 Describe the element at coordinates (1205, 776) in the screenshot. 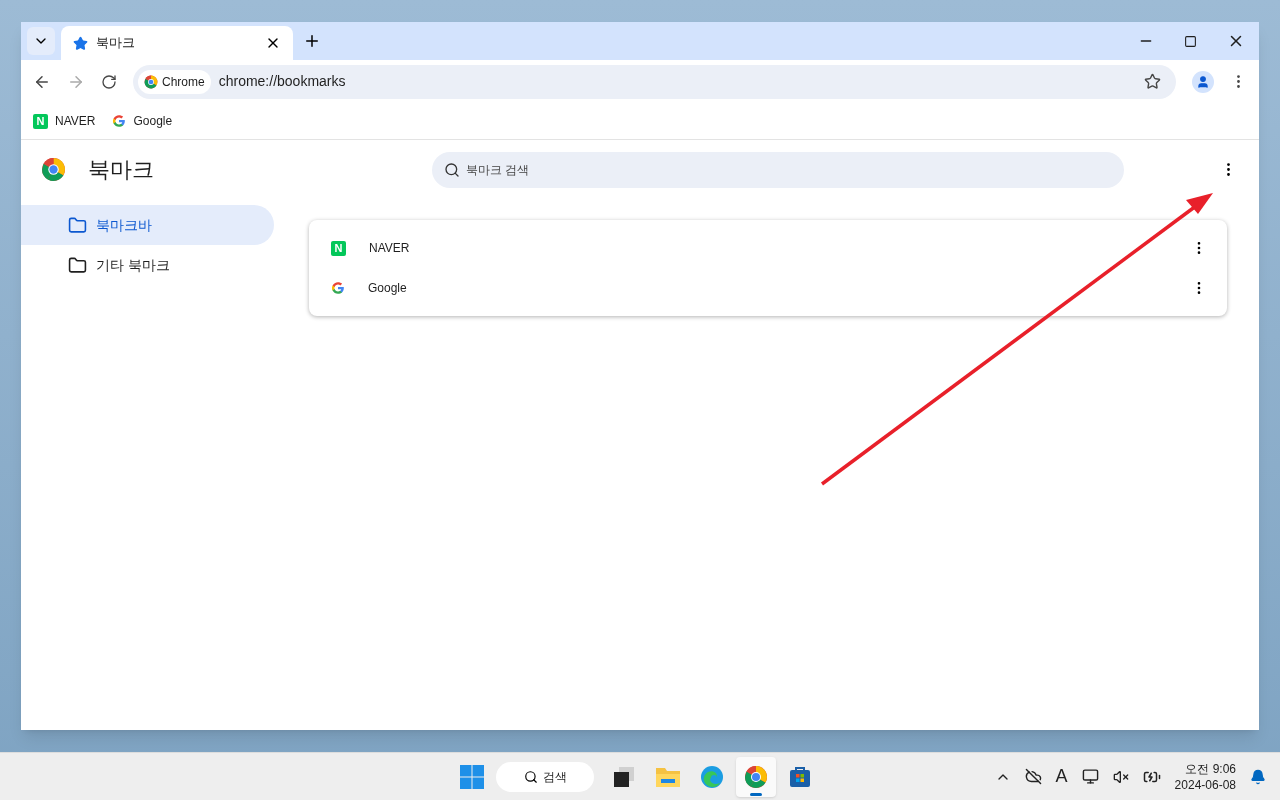

I see `clock: 오전 9:06 2024-06-08` at that location.